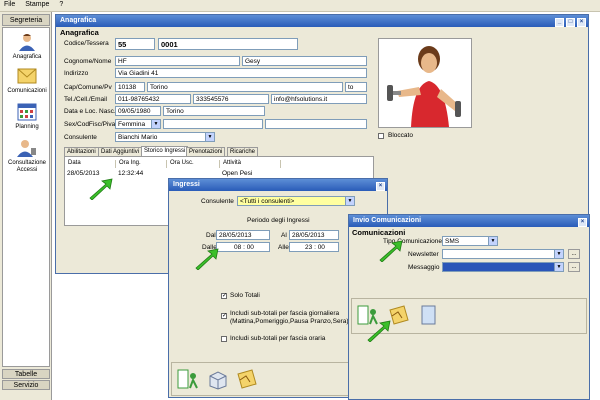 This screenshot has width=600, height=400. Describe the element at coordinates (245, 87) in the screenshot. I see `comune-field: Torino` at that location.